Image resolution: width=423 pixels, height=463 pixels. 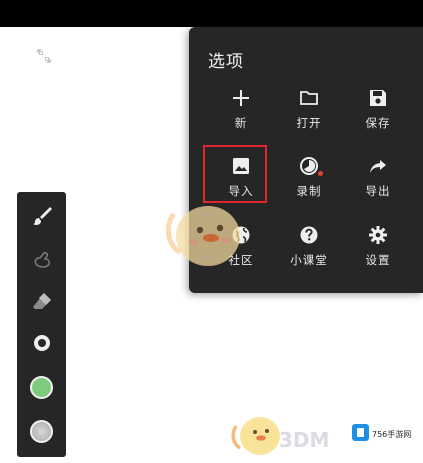 I want to click on help-icon, so click(x=309, y=235).